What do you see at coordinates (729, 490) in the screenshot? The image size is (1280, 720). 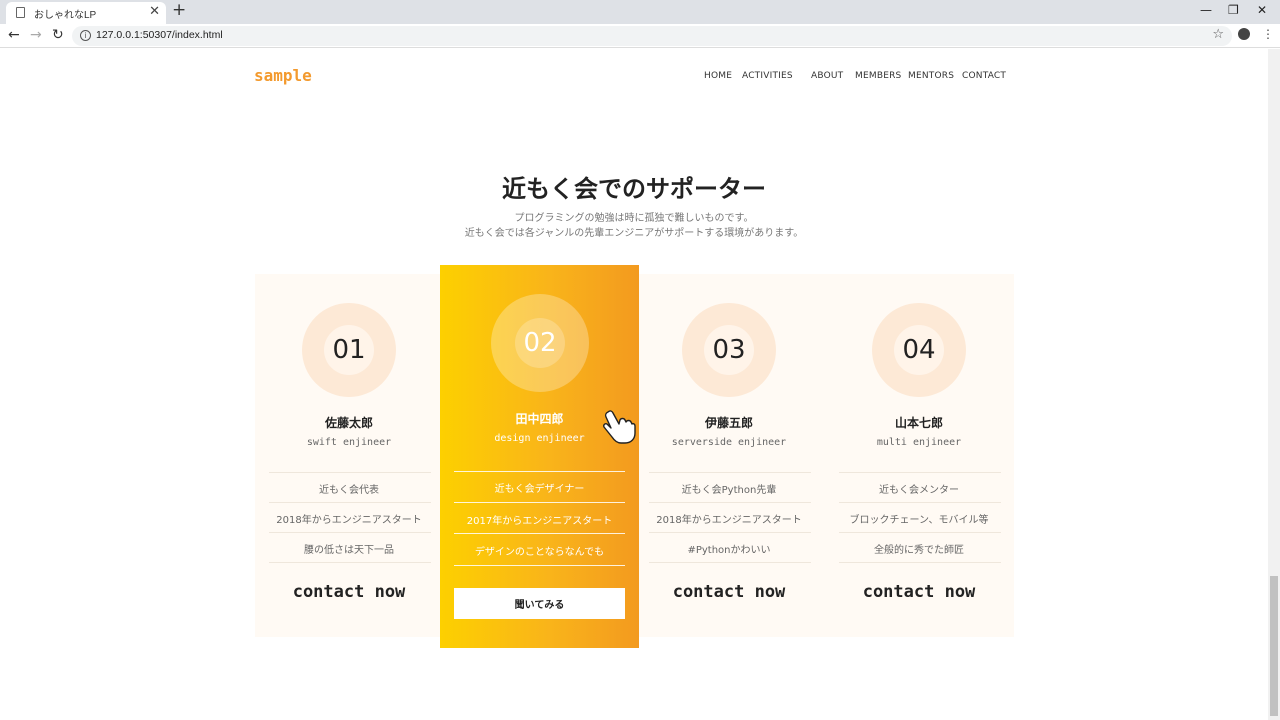 I see `list-item: 近もく会Python先輩` at bounding box center [729, 490].